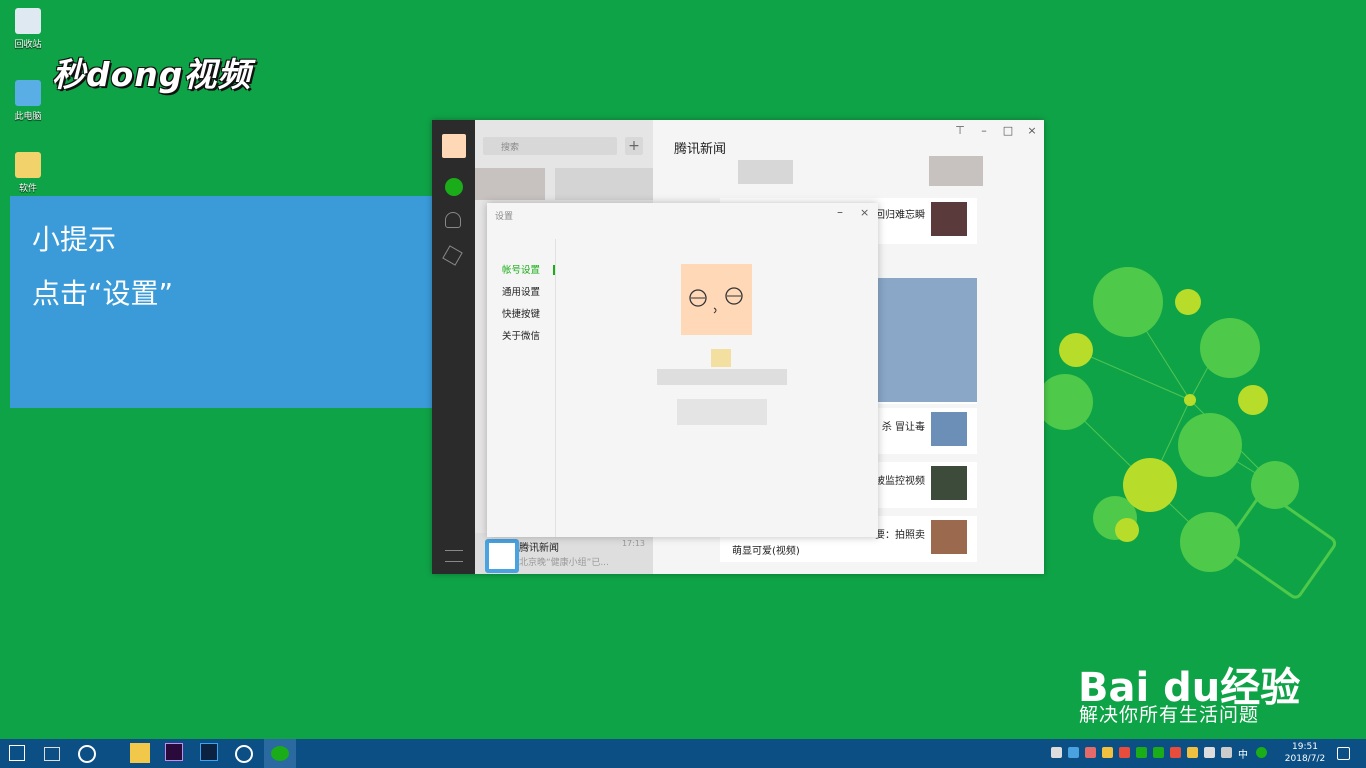  I want to click on clock-date: 2018/7/2, so click(1305, 759).